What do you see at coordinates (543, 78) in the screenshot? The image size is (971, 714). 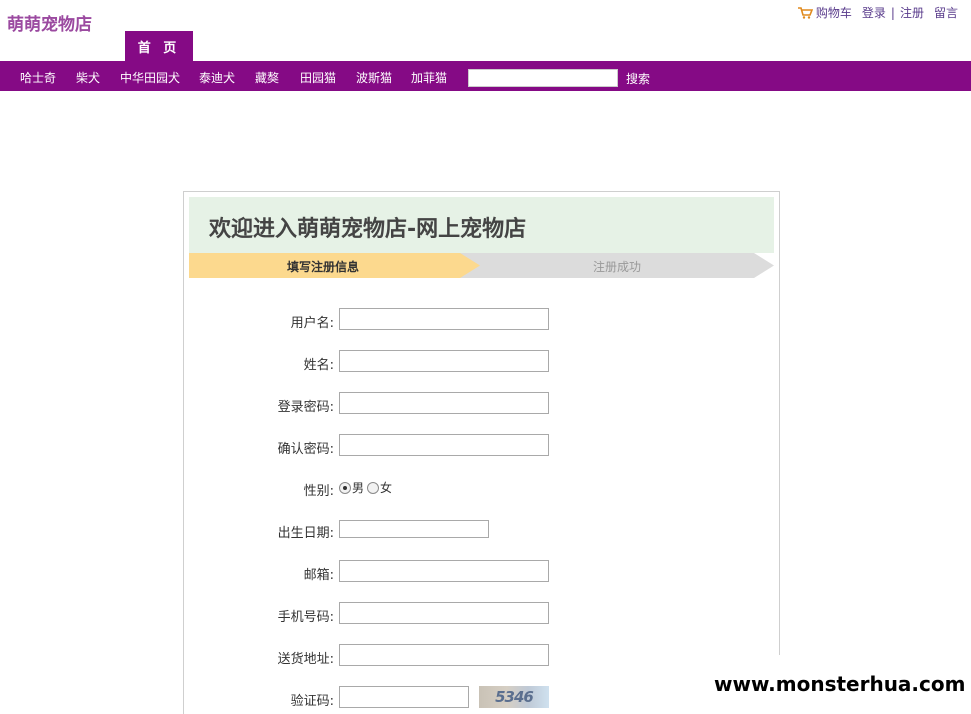 I see `search-input` at bounding box center [543, 78].